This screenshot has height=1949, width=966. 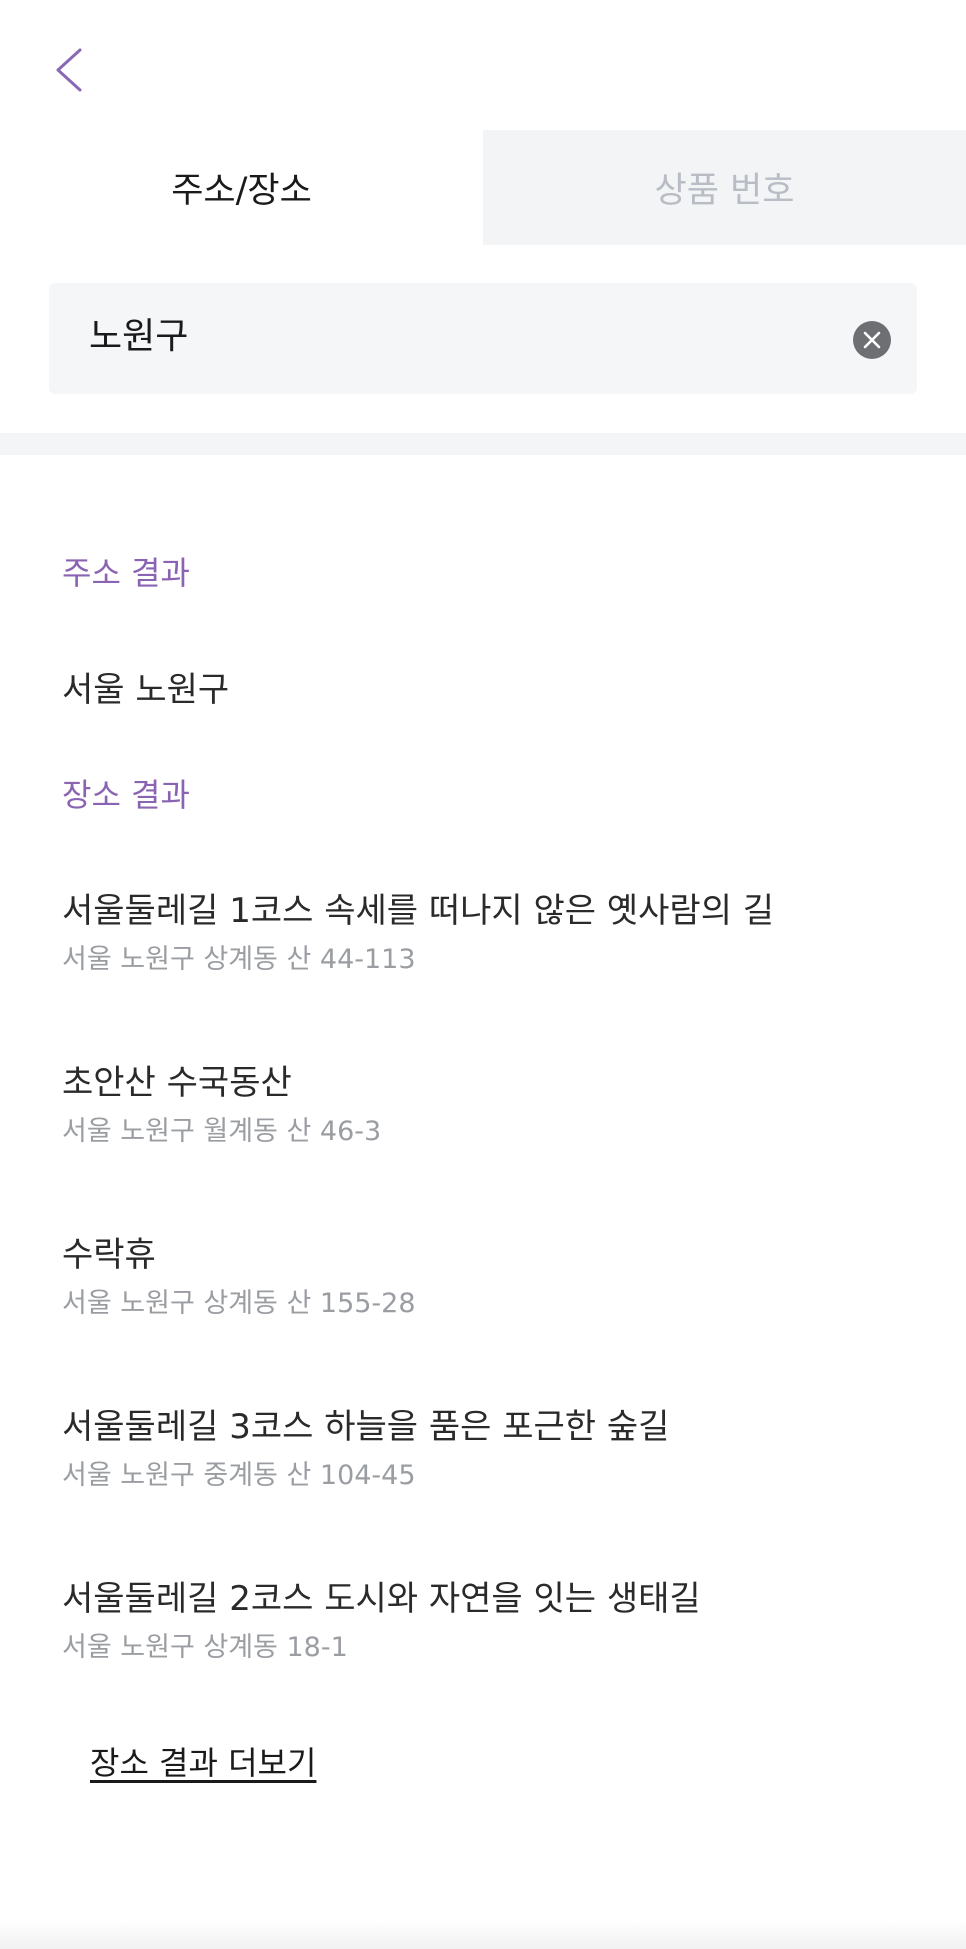 I want to click on section-divider, so click(x=483, y=444).